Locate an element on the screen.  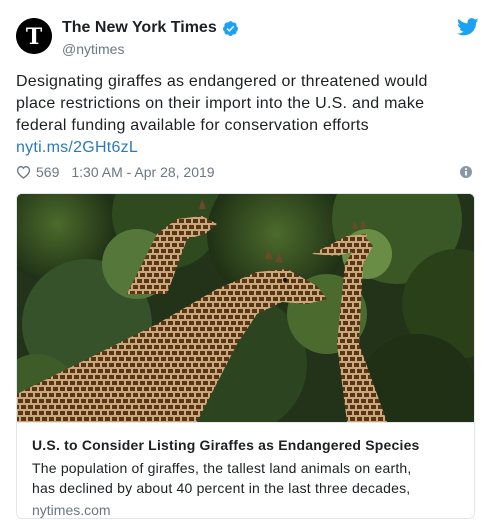
svg-text: T is located at coordinates (34, 37).